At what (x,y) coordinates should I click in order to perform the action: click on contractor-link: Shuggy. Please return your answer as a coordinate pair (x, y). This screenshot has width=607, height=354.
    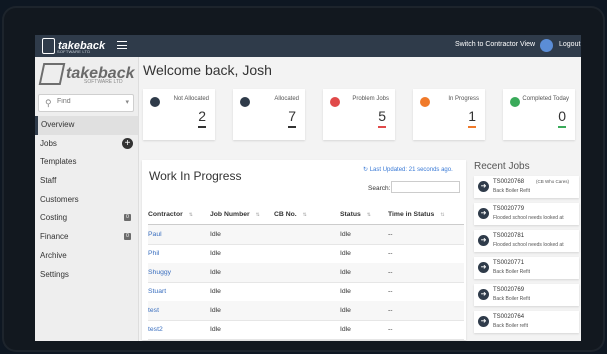
    Looking at the image, I should click on (159, 272).